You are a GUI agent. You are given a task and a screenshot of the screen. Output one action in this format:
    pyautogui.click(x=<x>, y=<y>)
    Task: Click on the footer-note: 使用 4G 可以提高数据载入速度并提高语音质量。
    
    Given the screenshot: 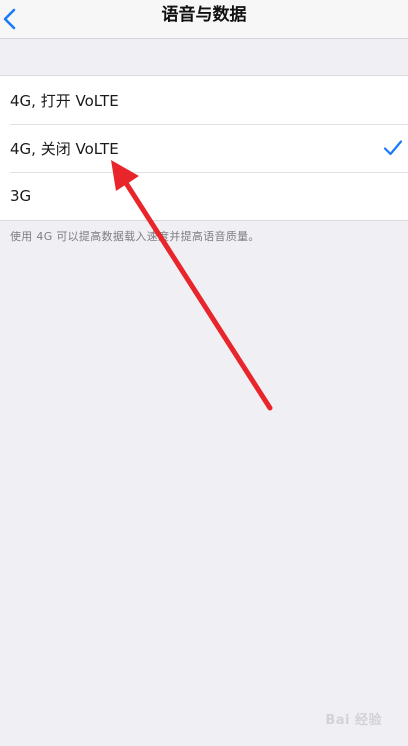 What is the action you would take?
    pyautogui.click(x=135, y=236)
    